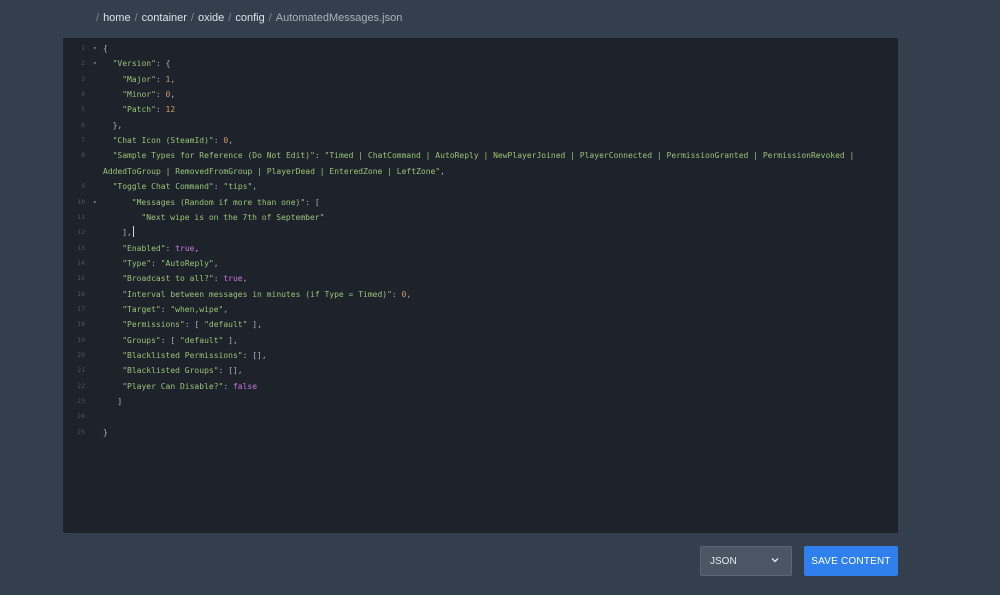 The height and width of the screenshot is (595, 1000). Describe the element at coordinates (81, 401) in the screenshot. I see `line-number: 23` at that location.